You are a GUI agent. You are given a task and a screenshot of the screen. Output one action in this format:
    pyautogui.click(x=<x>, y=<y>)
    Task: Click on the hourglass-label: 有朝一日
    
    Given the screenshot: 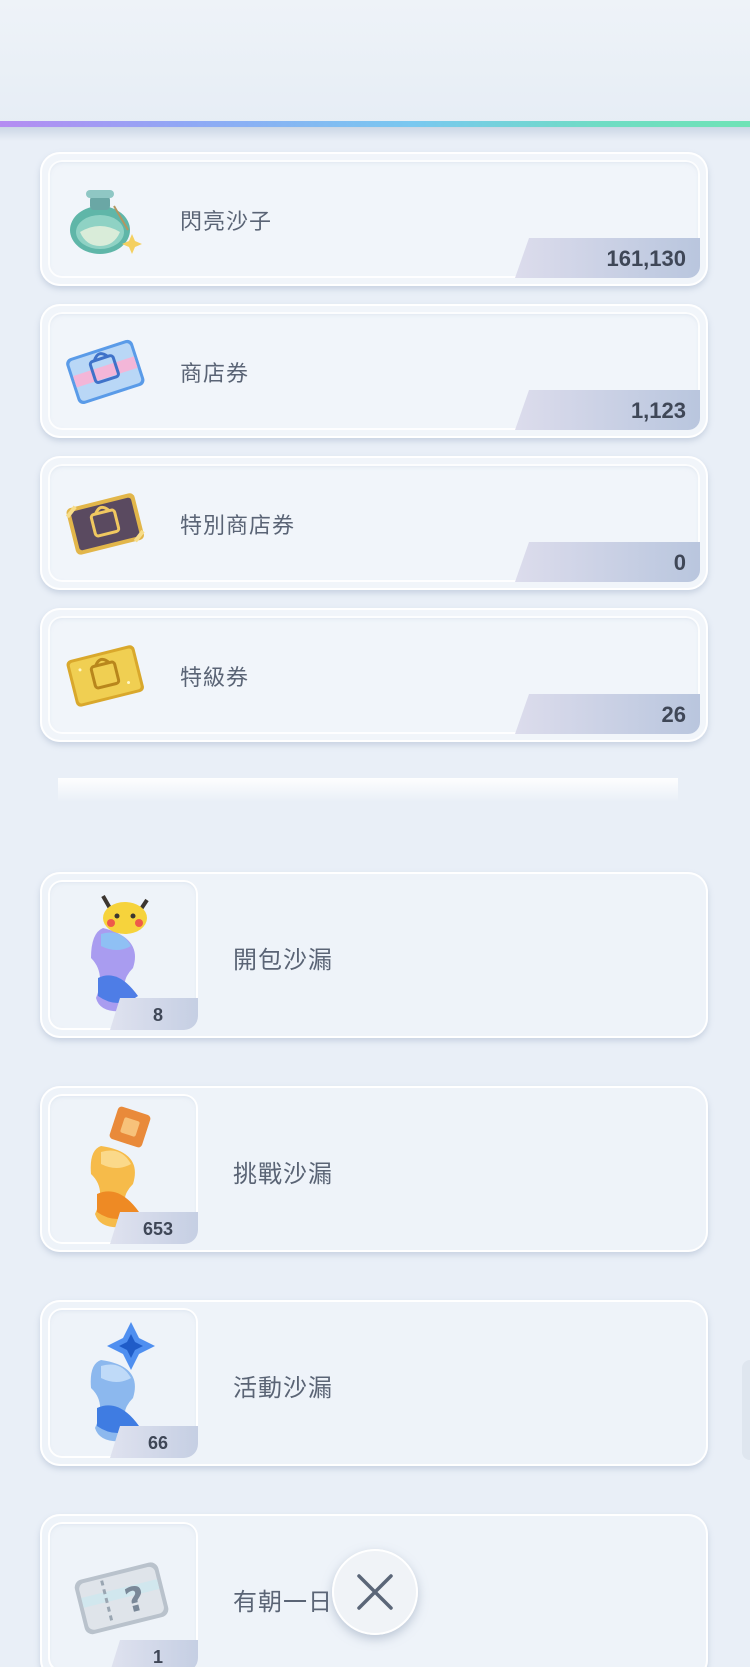 What is the action you would take?
    pyautogui.click(x=283, y=1602)
    